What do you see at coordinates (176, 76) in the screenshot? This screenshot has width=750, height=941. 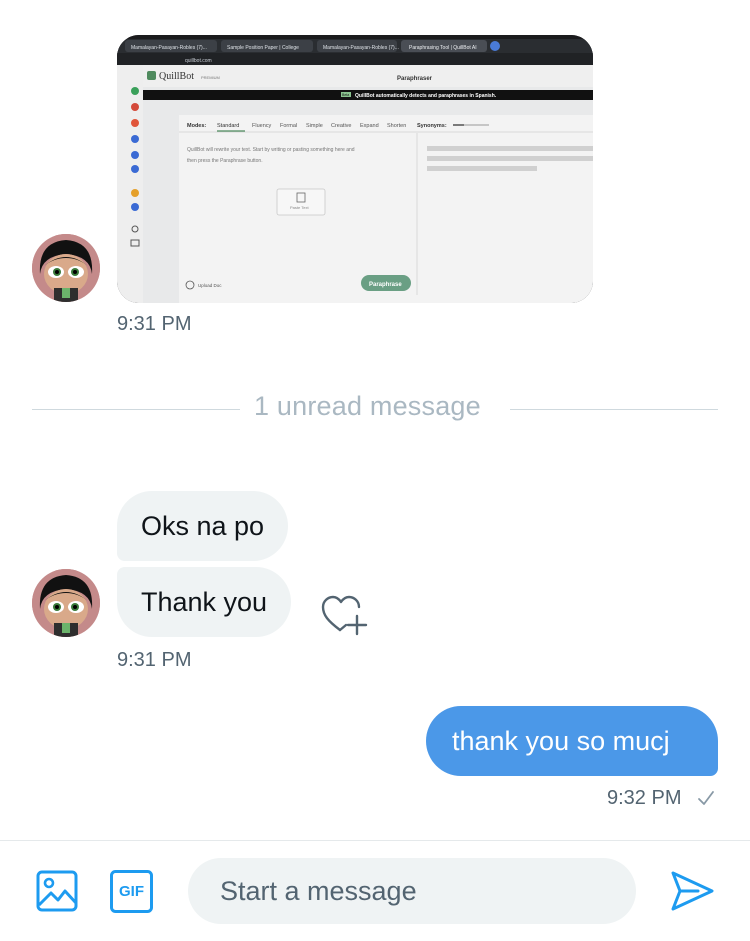 I see `quillbot-logo-text: QuillBot` at bounding box center [176, 76].